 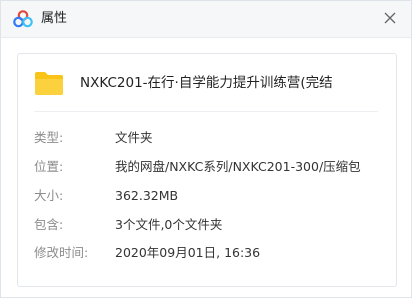 What do you see at coordinates (49, 195) in the screenshot?
I see `property-label: 大小:` at bounding box center [49, 195].